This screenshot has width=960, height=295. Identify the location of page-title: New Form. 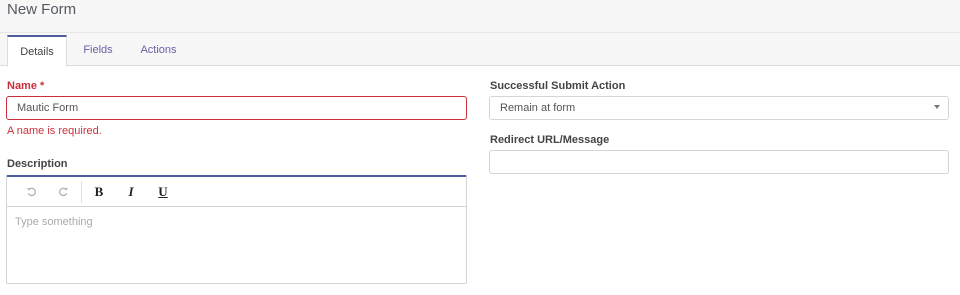
(42, 9).